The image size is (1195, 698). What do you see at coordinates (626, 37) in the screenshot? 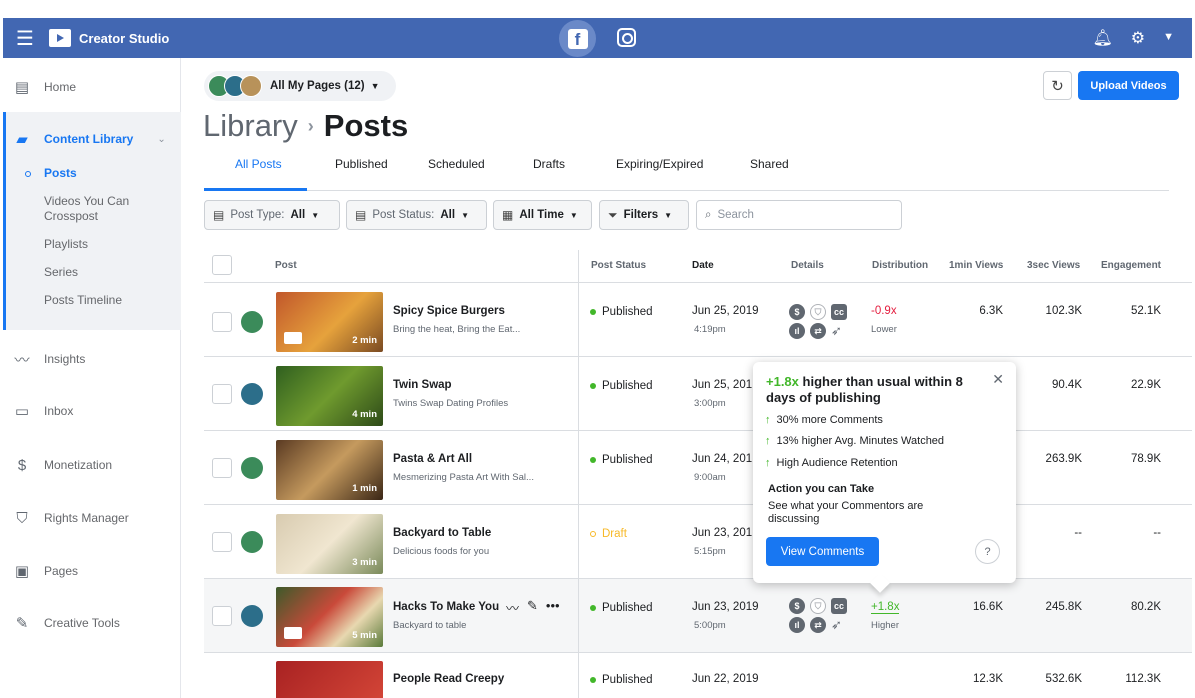
I see `instagram-icon` at bounding box center [626, 37].